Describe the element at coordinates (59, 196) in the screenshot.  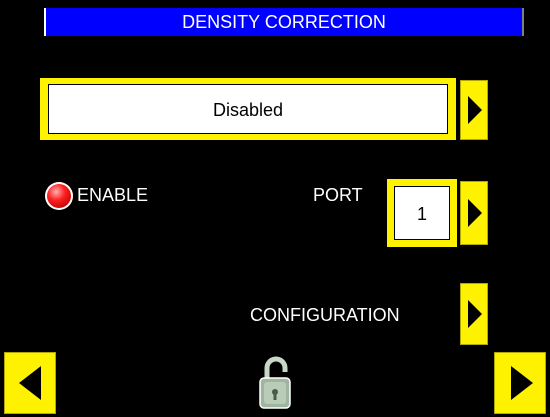
I see `enable-indicator-icon` at that location.